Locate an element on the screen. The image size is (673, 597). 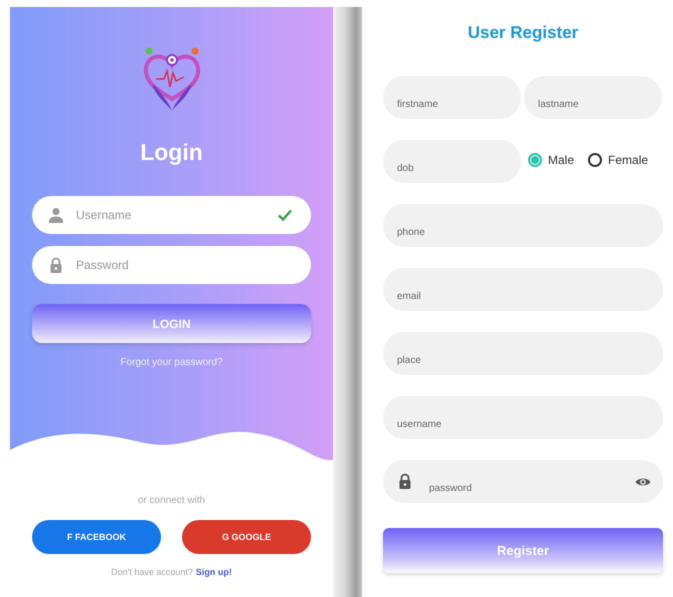
signup-link: Sign up! is located at coordinates (214, 572).